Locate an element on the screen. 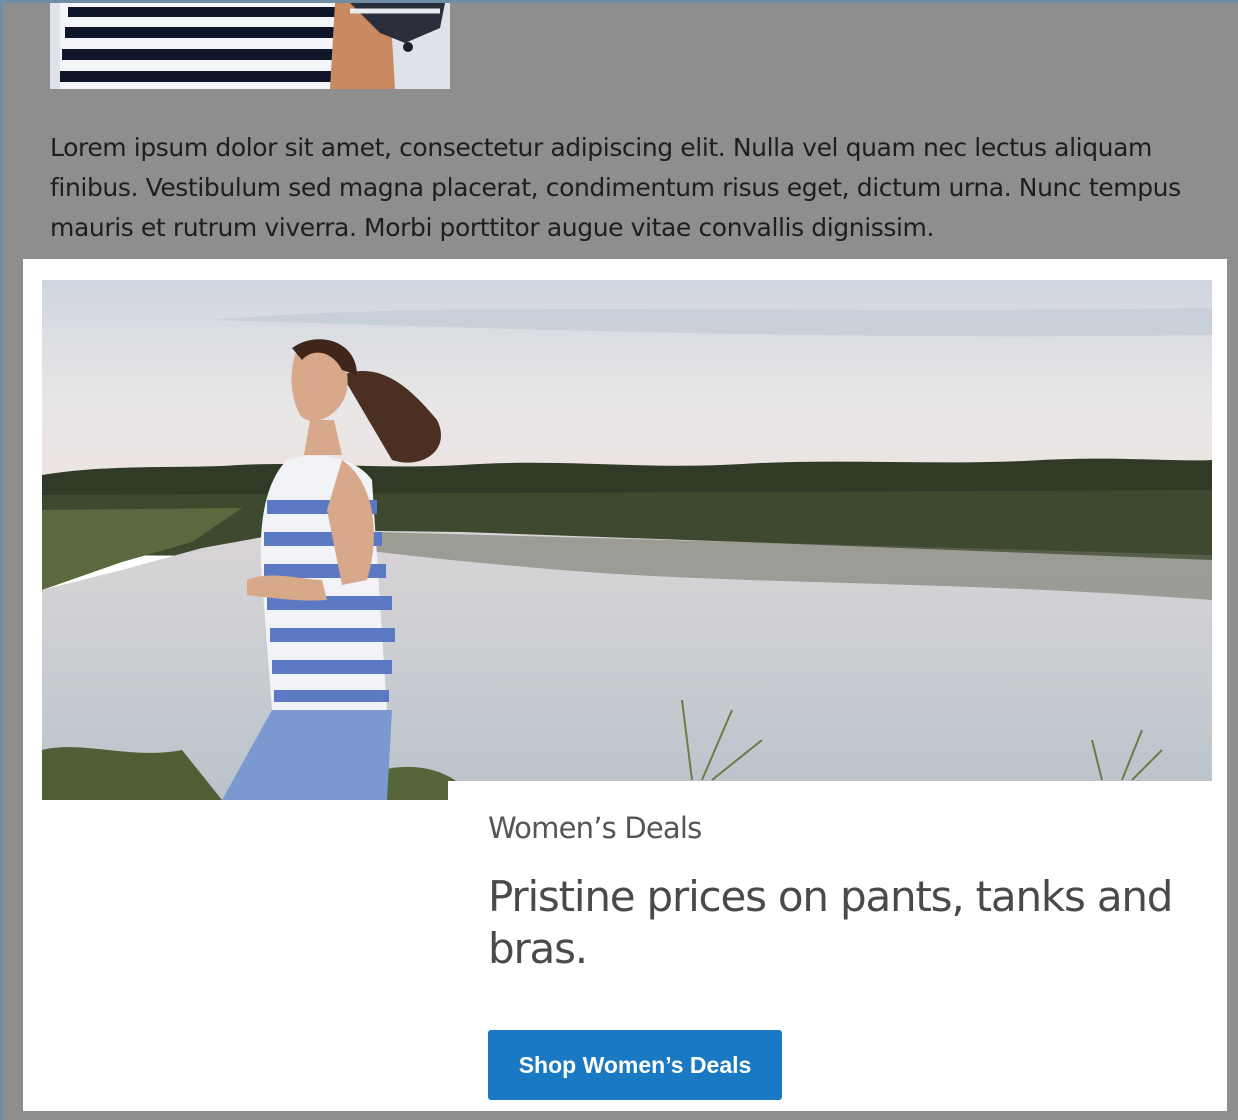 This screenshot has height=1120, width=1238. product-image-top is located at coordinates (250, 46).